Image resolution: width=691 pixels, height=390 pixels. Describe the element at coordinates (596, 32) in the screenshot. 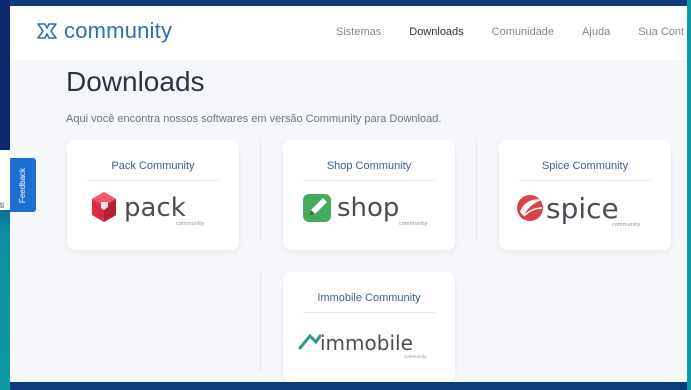

I see `nav-item-ajuda: Ajuda` at that location.